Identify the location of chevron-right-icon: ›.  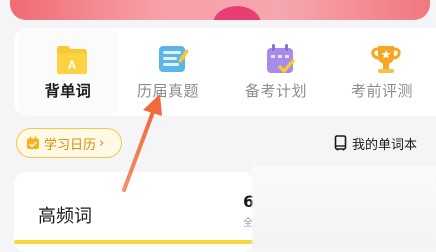
(102, 143).